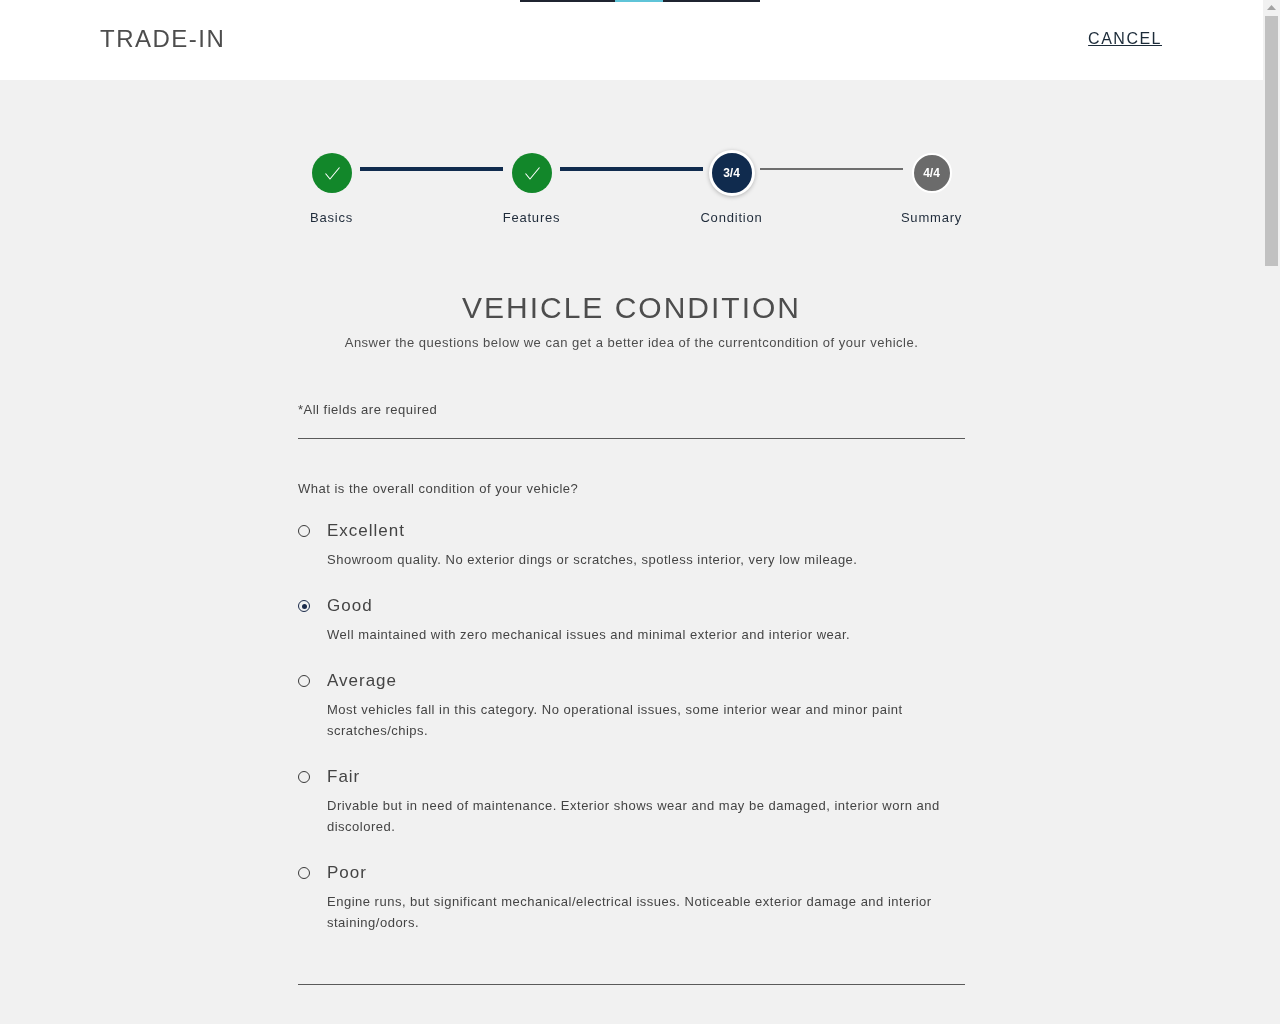 The height and width of the screenshot is (1024, 1280). Describe the element at coordinates (731, 218) in the screenshot. I see `step-label: Condition` at that location.